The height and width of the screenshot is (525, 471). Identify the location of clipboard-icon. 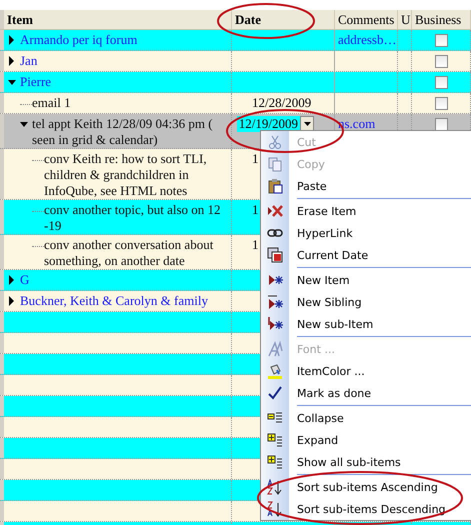
(275, 186).